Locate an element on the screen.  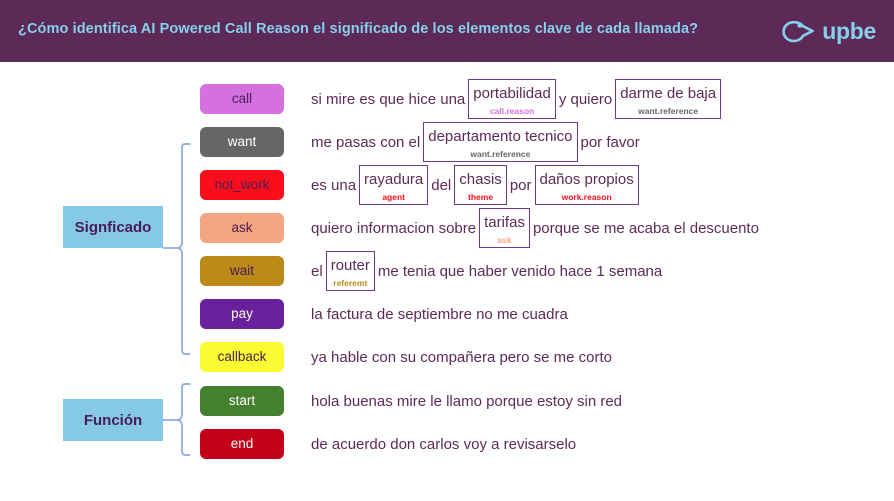
bracket-funcion is located at coordinates (177, 420).